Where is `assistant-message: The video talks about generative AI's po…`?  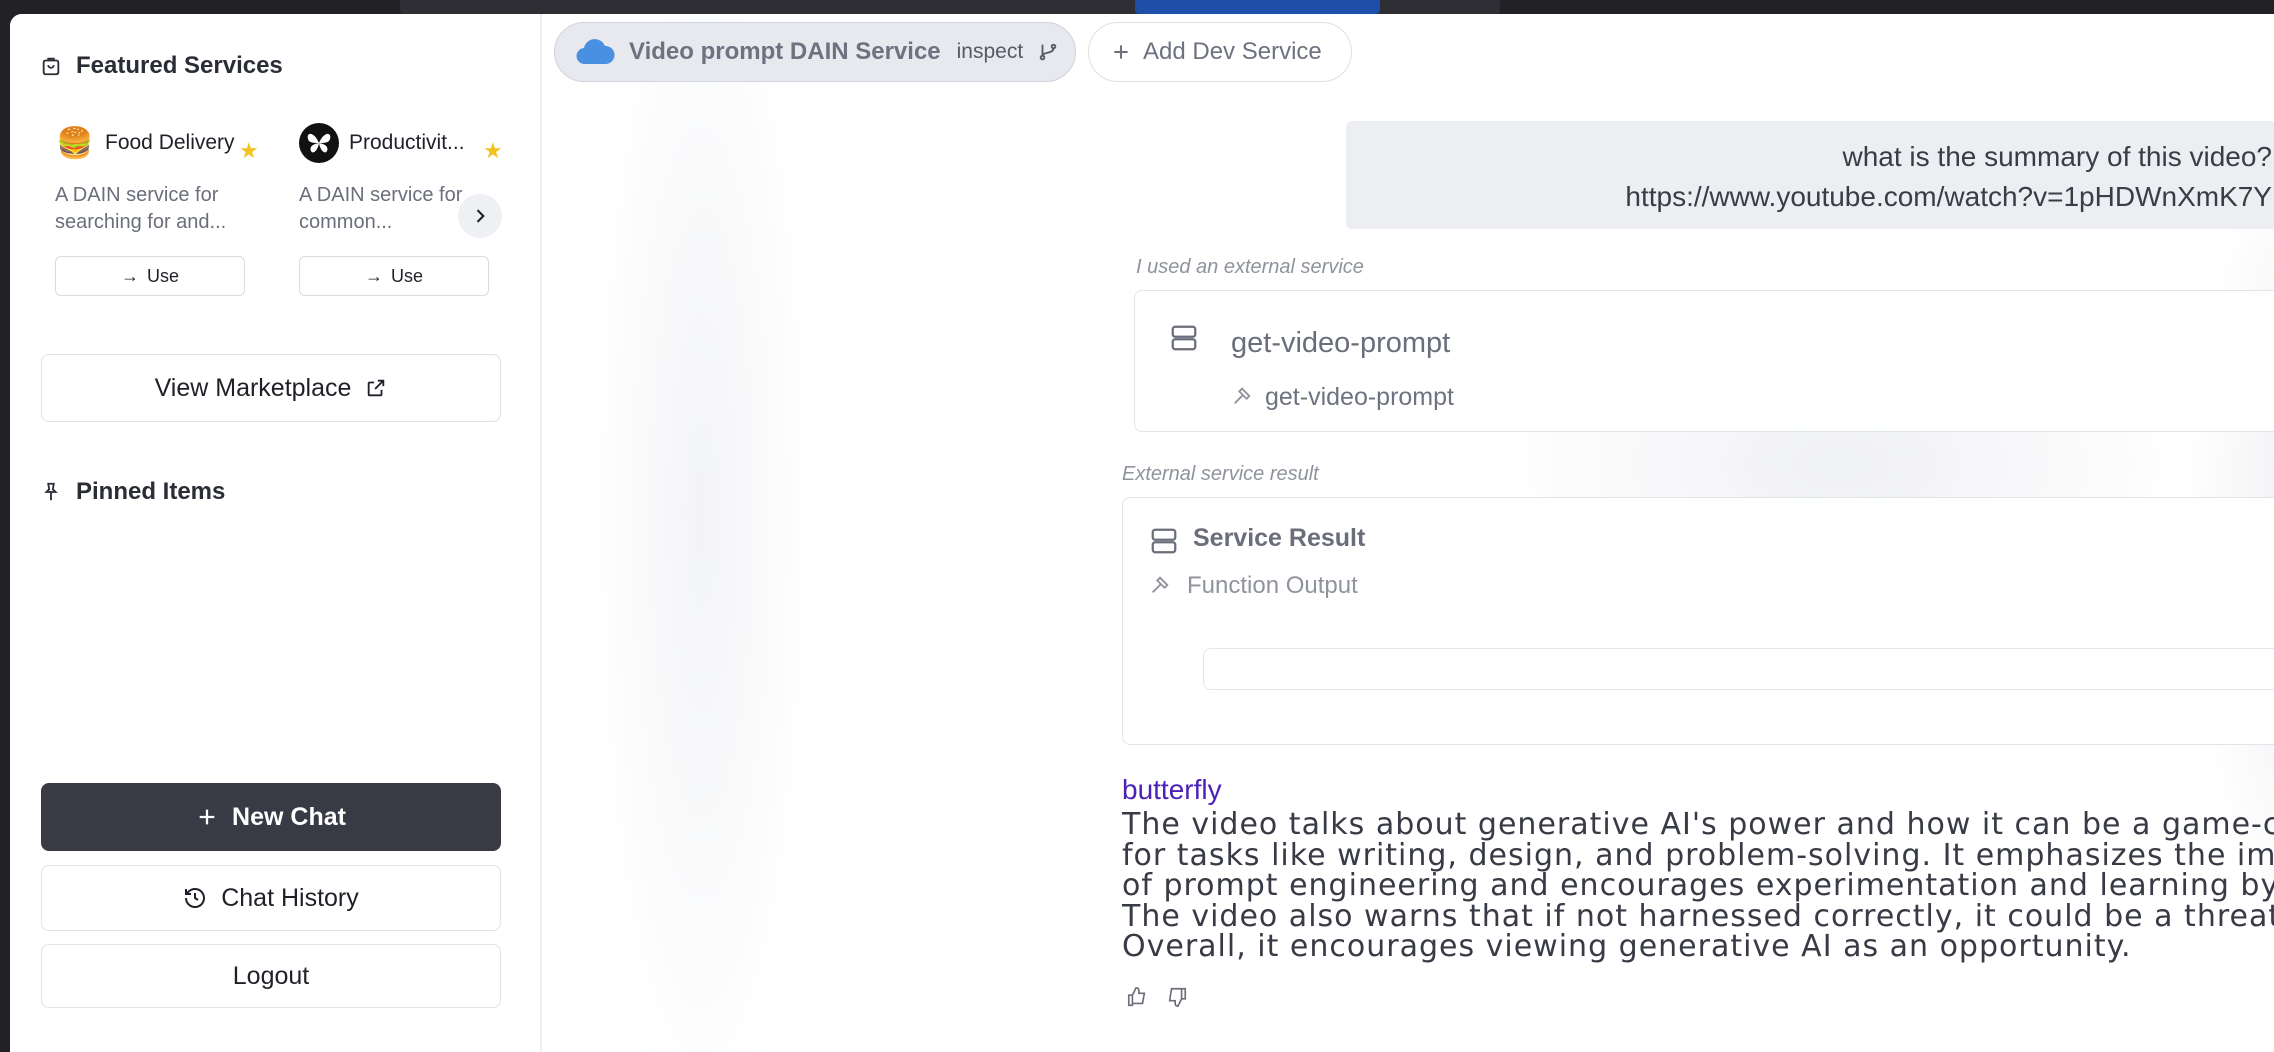 assistant-message: The video talks about generative AI's po… is located at coordinates (1698, 885).